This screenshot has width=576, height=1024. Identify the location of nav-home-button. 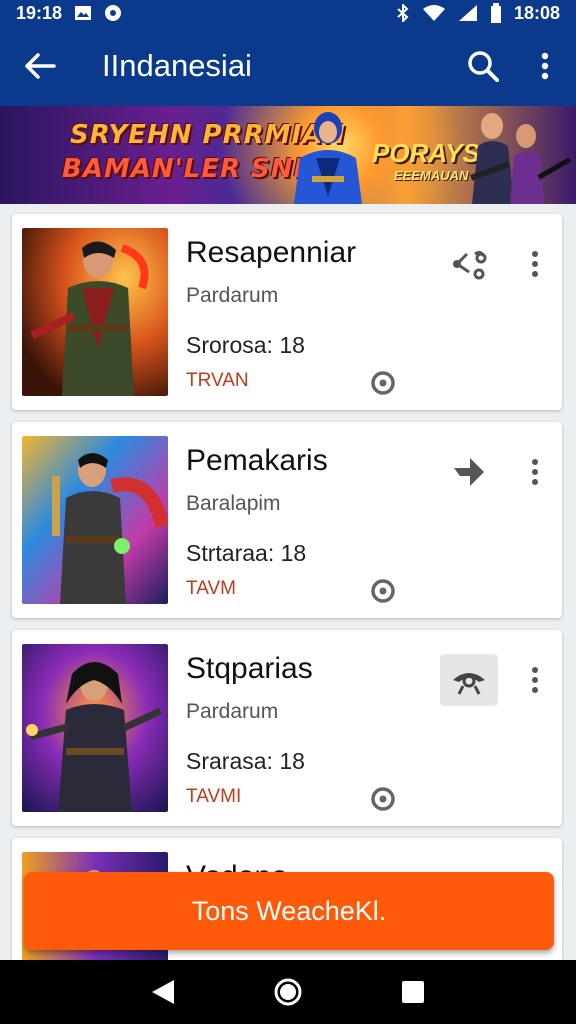
(288, 992).